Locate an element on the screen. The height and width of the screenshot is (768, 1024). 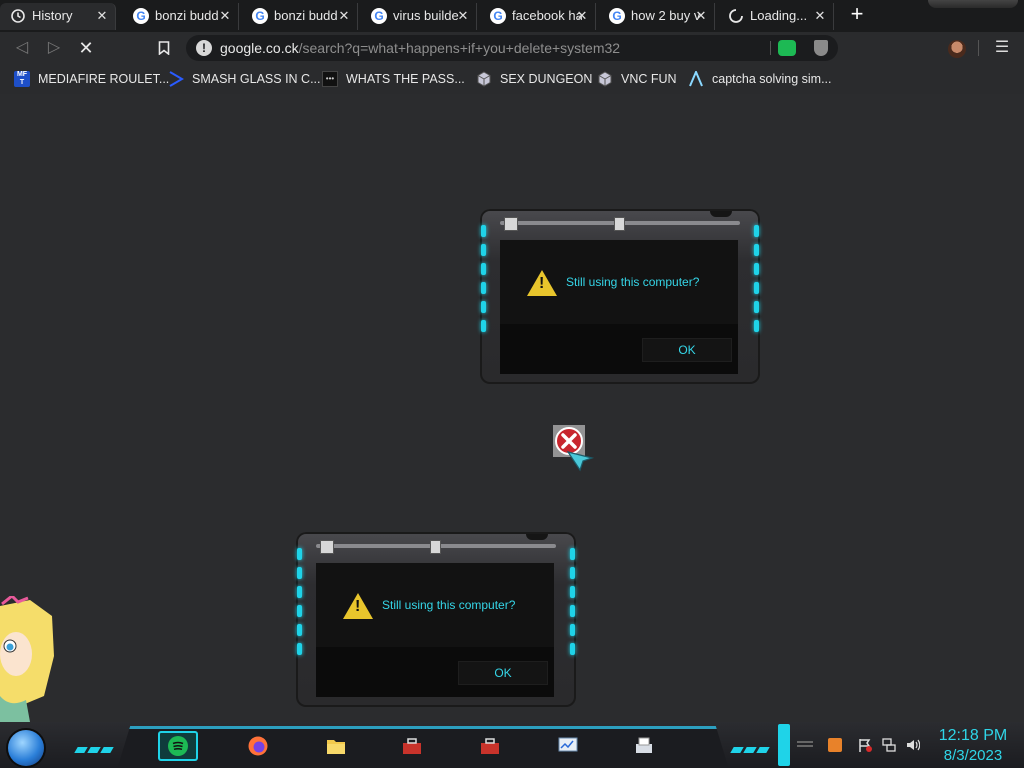
bookmark-label: SEX DUNGEON is located at coordinates (546, 79).